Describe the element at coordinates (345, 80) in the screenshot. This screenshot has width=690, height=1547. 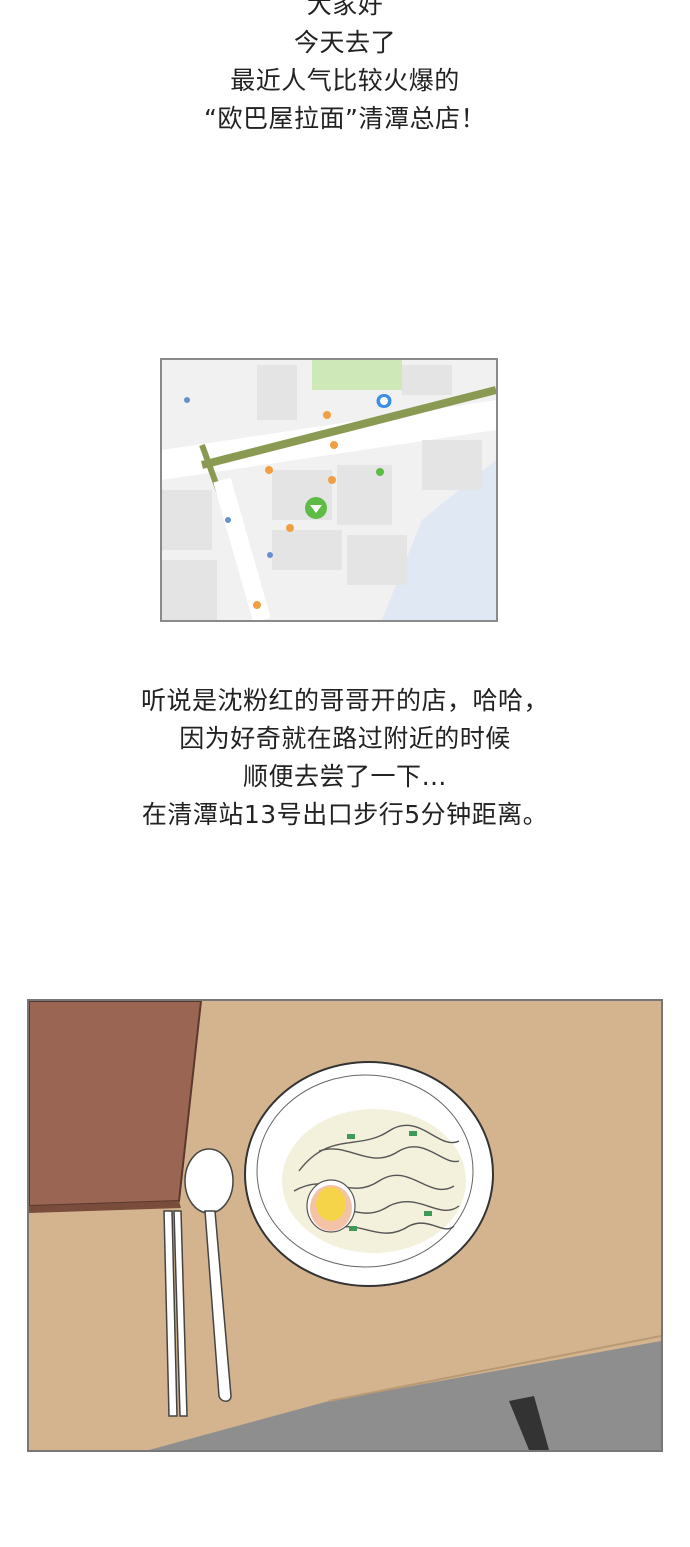
I see `caption-line: 最近人气比较火爆的` at that location.